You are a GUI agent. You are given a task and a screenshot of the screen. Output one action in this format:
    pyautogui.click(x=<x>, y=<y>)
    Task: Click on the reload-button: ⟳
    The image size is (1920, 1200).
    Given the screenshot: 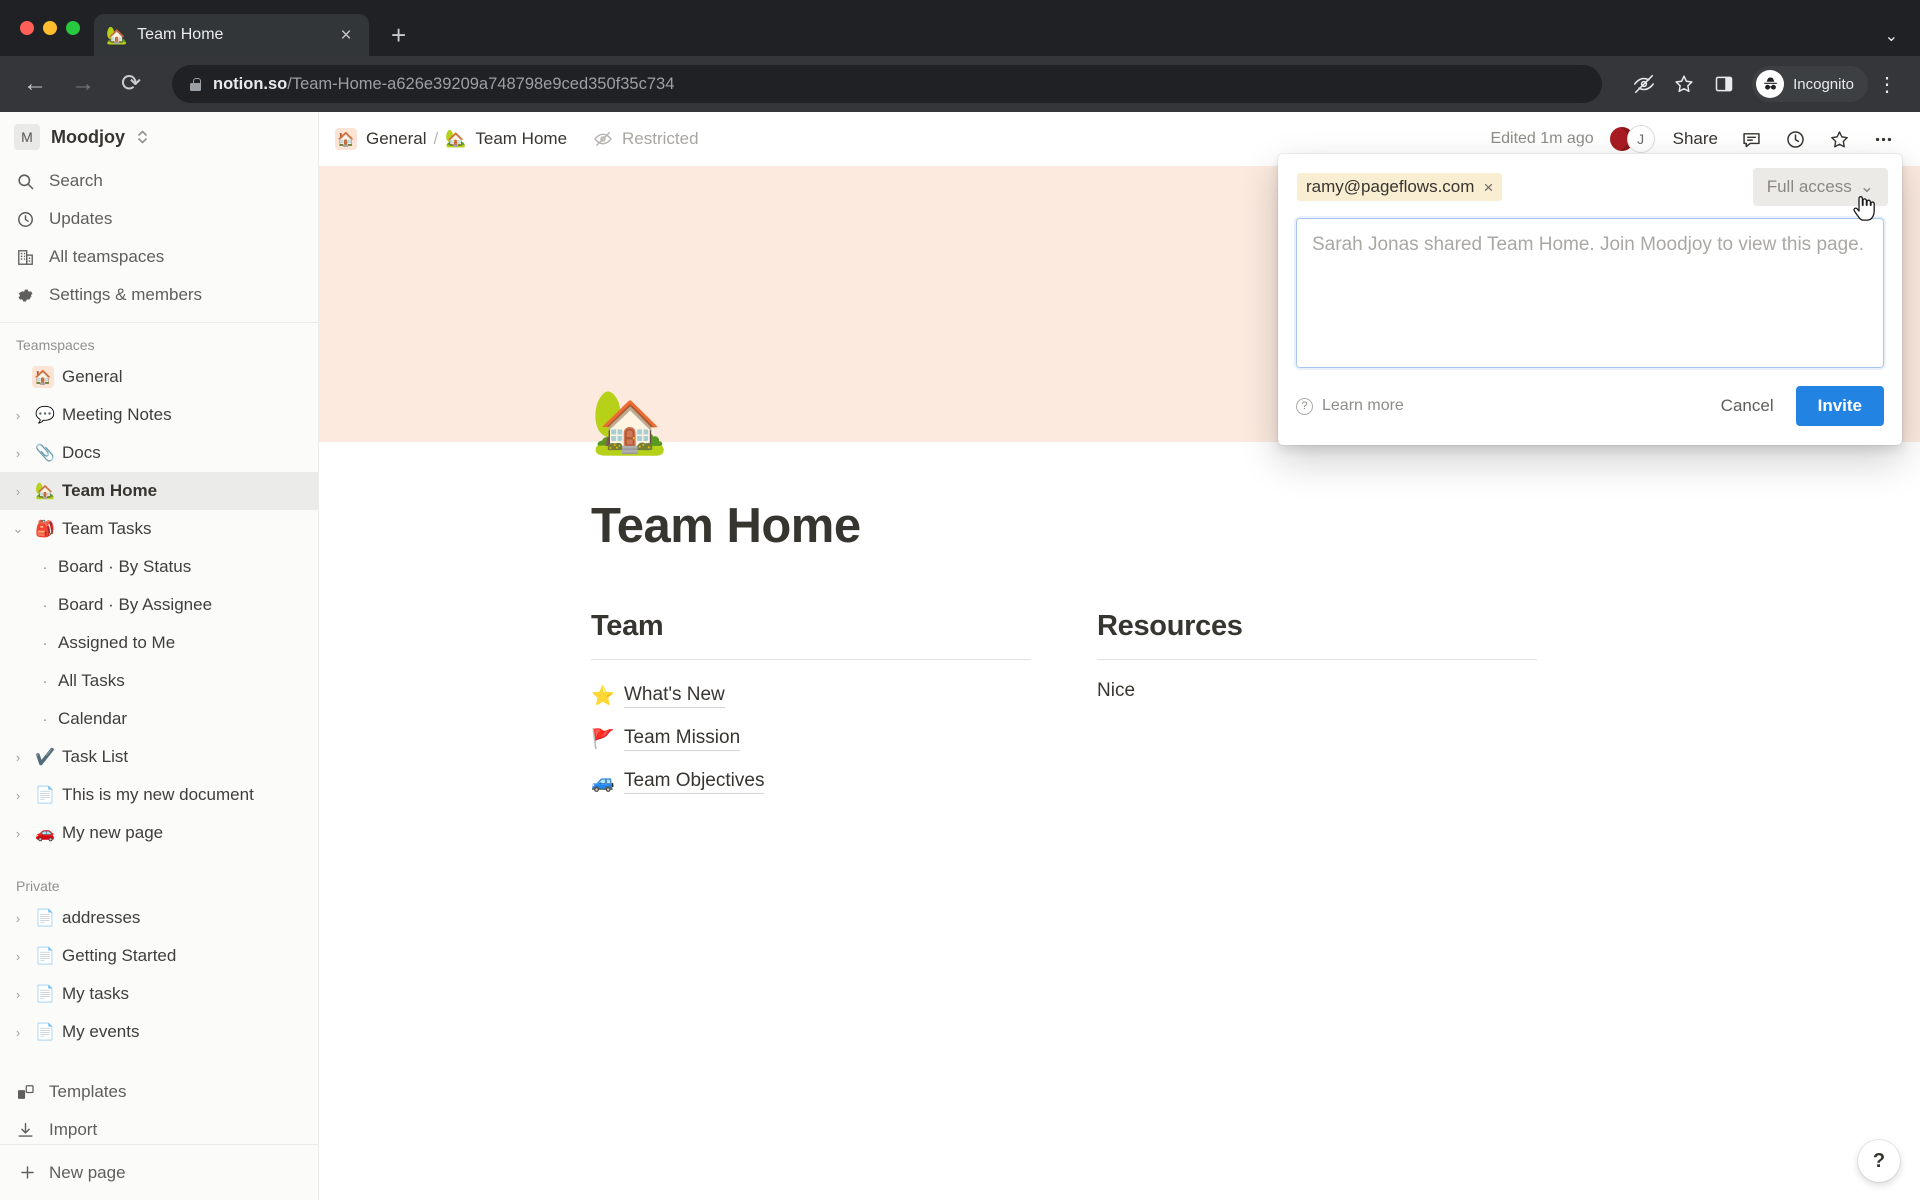 What is the action you would take?
    pyautogui.click(x=131, y=84)
    